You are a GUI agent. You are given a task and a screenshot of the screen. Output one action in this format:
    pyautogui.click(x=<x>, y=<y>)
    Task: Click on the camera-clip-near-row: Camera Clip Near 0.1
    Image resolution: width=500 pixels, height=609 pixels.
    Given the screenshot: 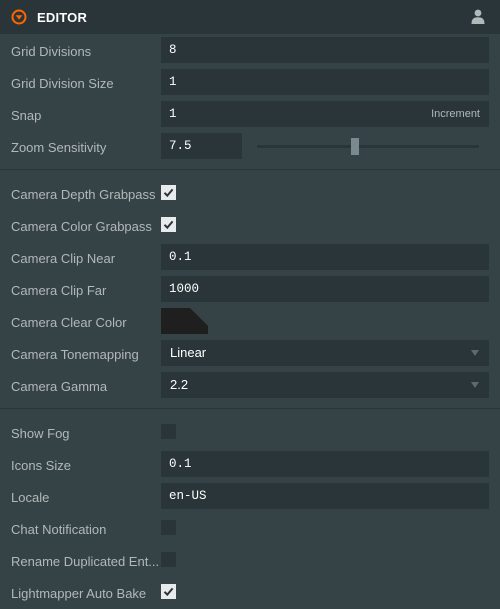 What is the action you would take?
    pyautogui.click(x=250, y=258)
    